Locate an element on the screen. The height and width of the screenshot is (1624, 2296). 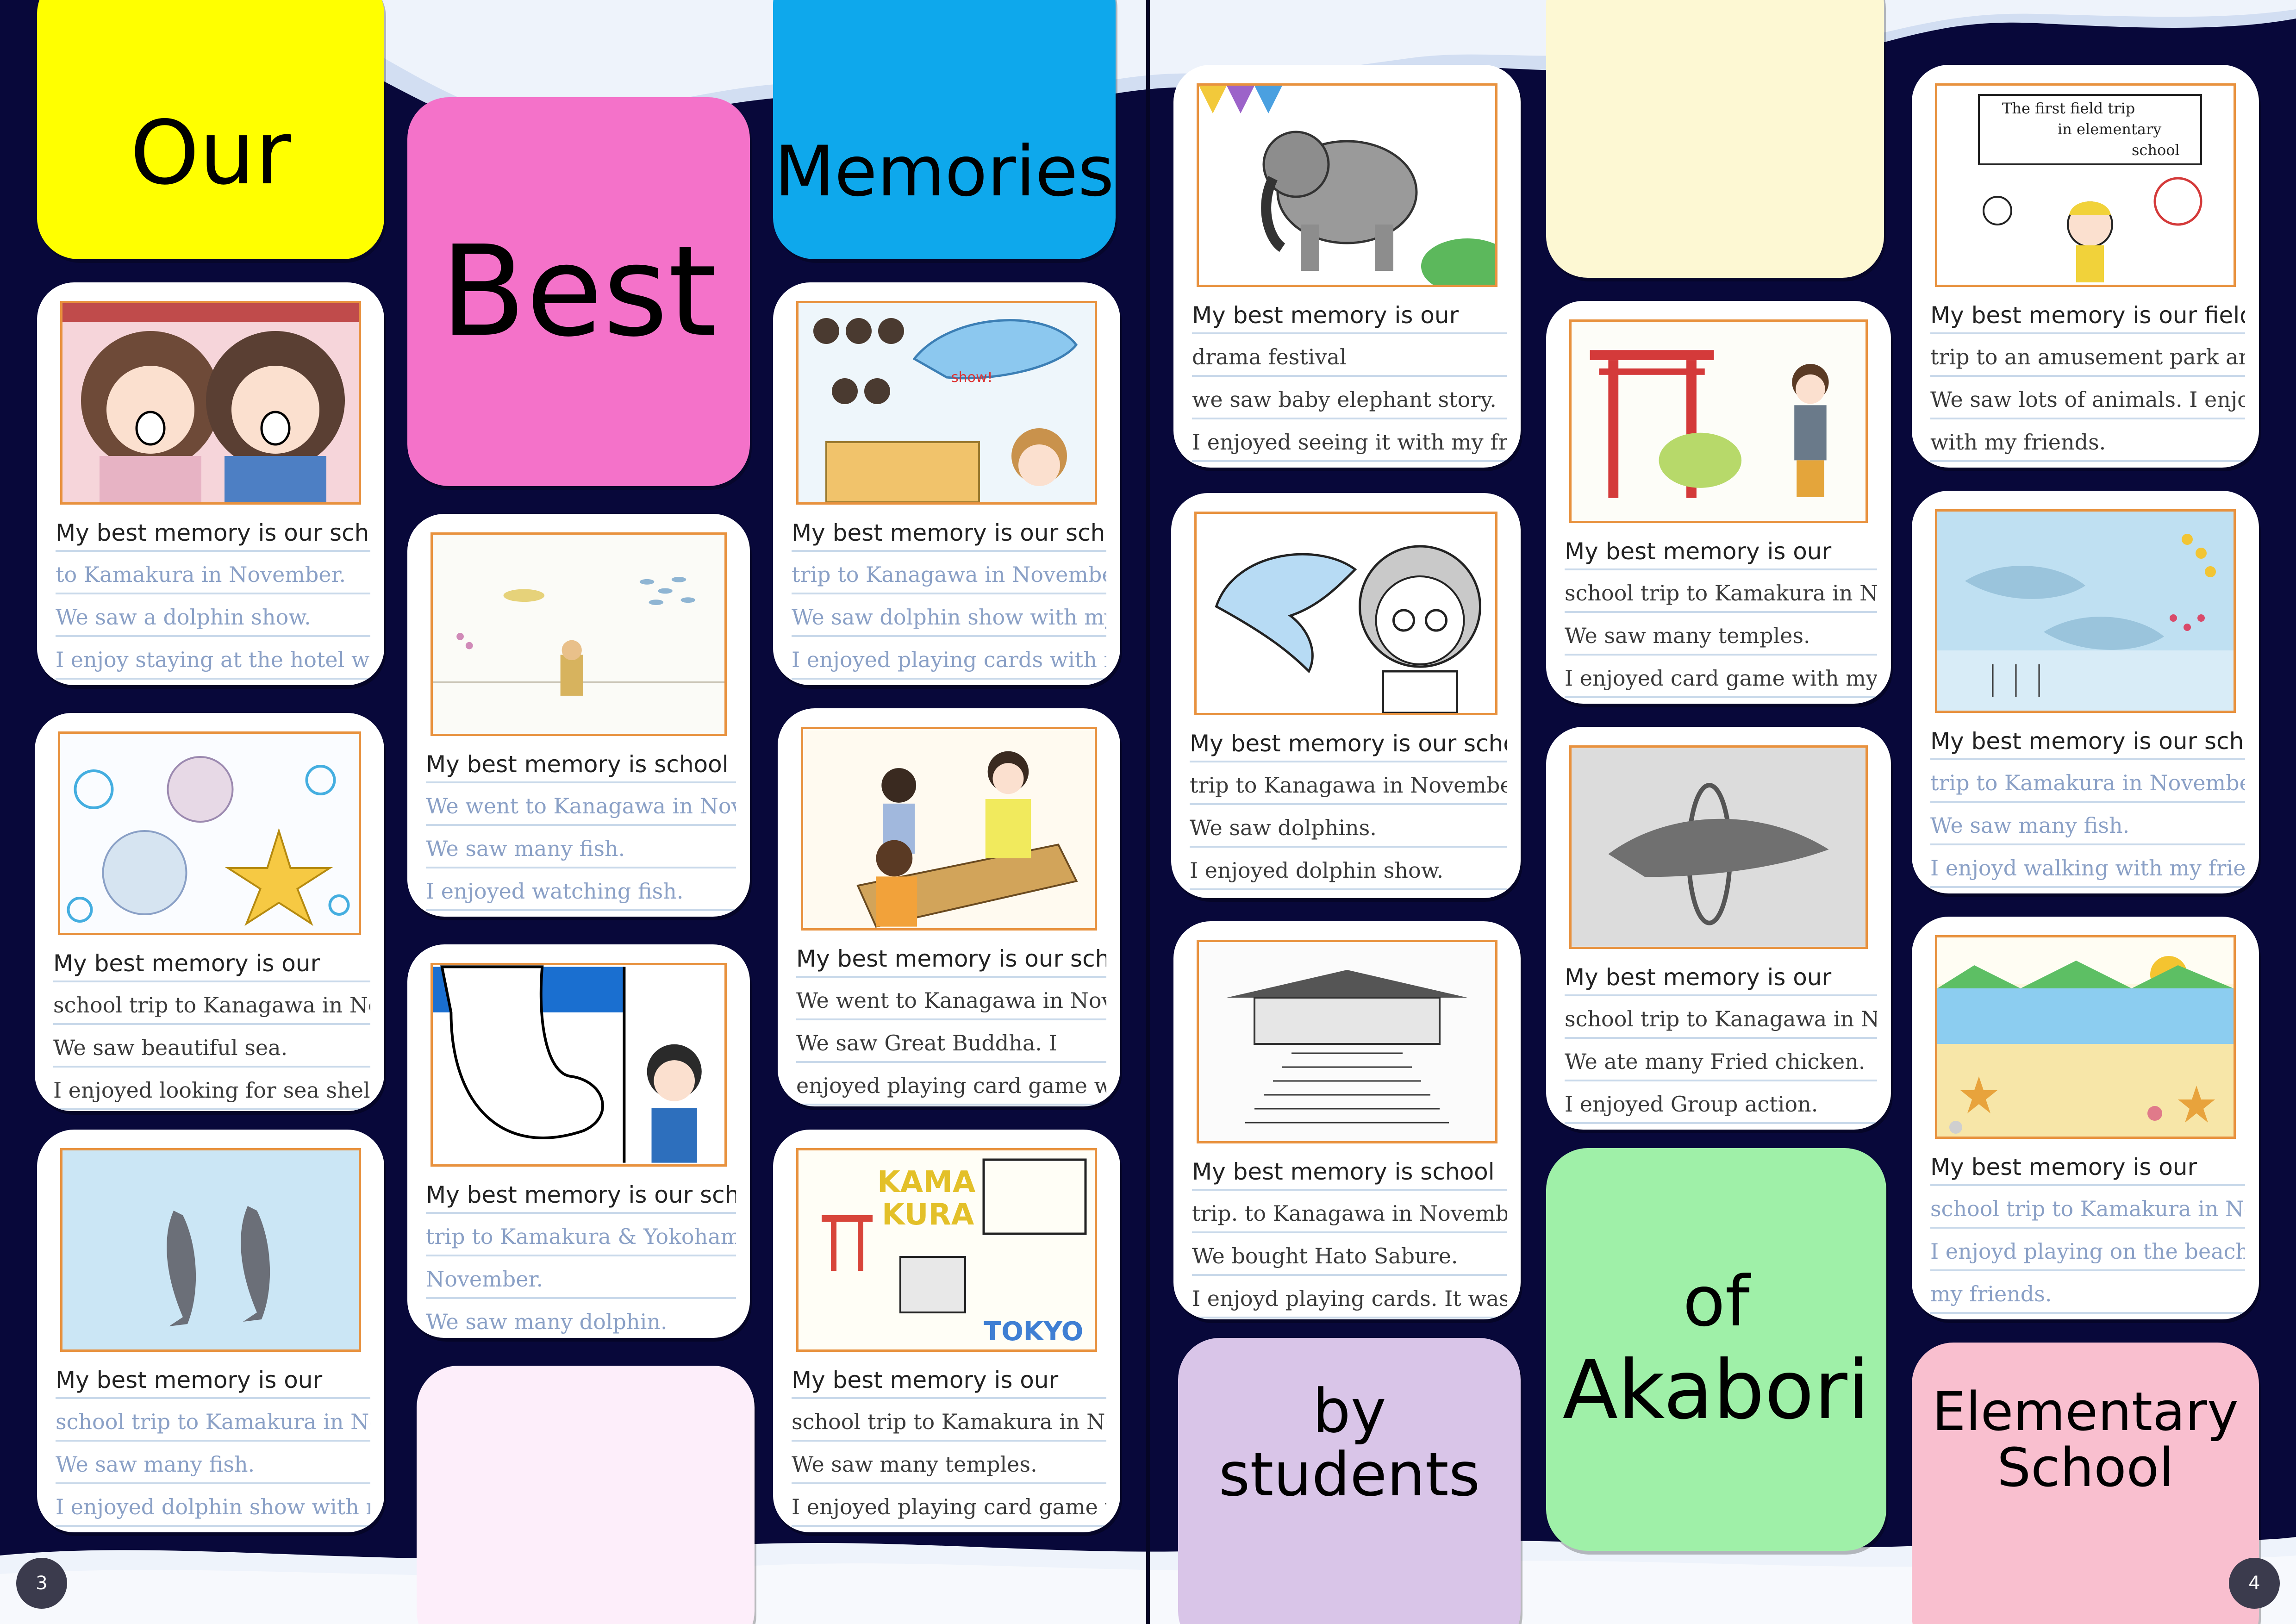
drawing-label-kura: KURA is located at coordinates (928, 1215).